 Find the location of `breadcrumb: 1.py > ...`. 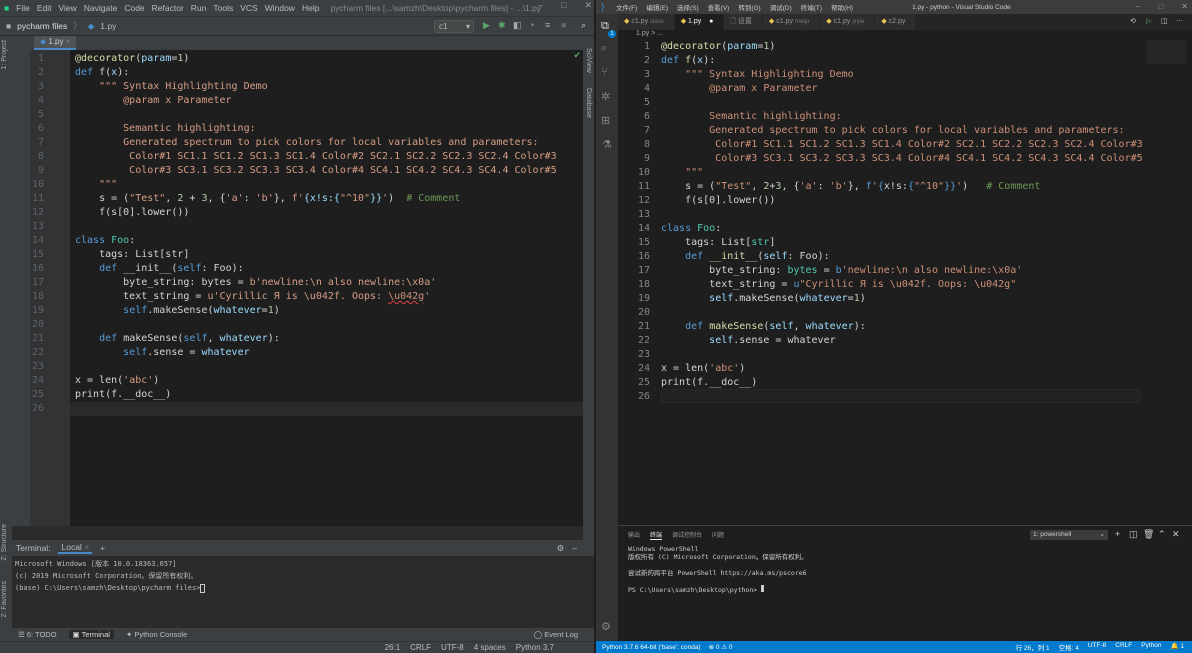

breadcrumb: 1.py > ... is located at coordinates (905, 35).